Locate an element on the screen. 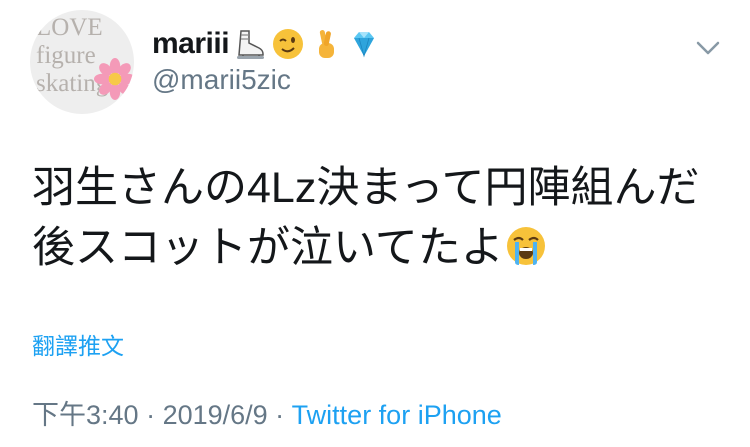  tweet-metadata: 下午3:40 · 2019/6/9 · Twitter for iPhone is located at coordinates (267, 412).